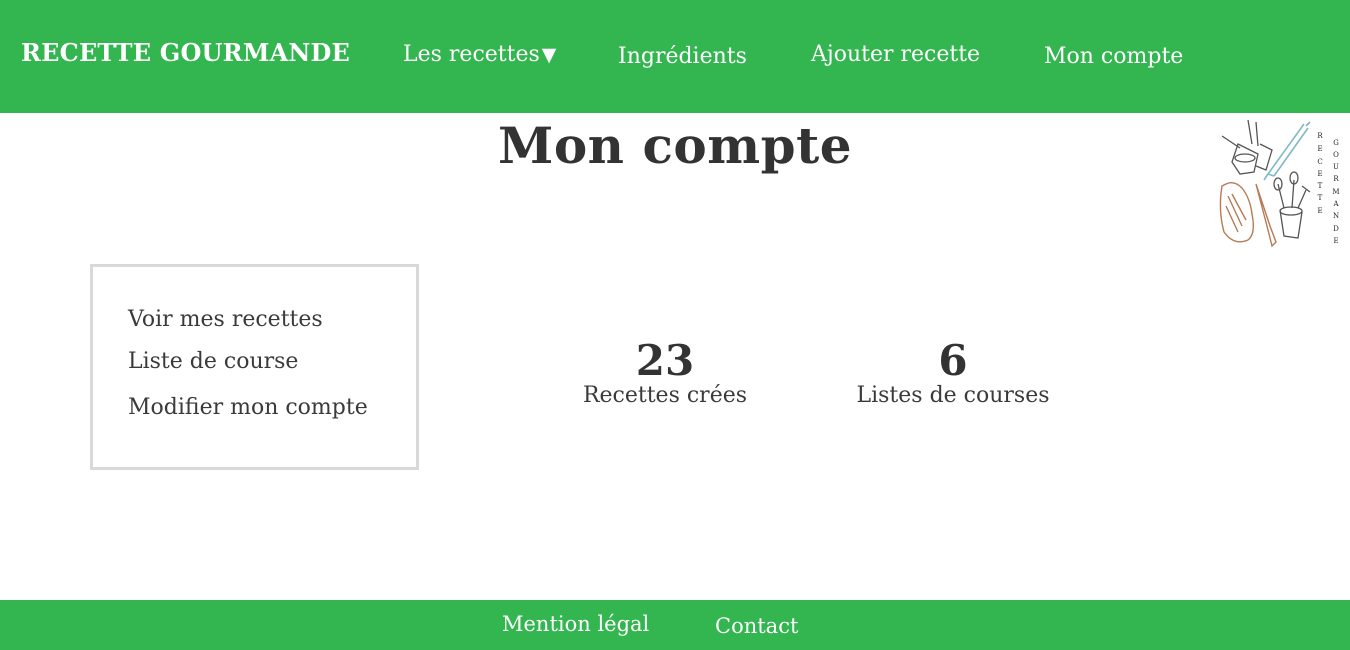 This screenshot has width=1350, height=650. I want to click on svg-text: N, so click(1336, 216).